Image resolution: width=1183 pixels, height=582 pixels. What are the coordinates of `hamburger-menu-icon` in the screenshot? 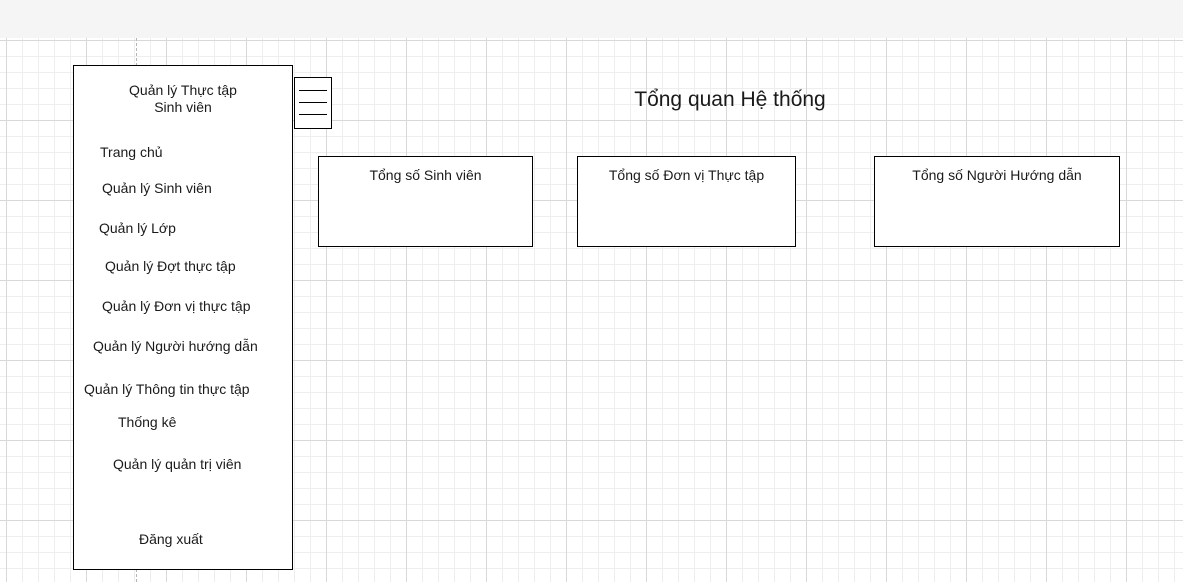 It's located at (313, 103).